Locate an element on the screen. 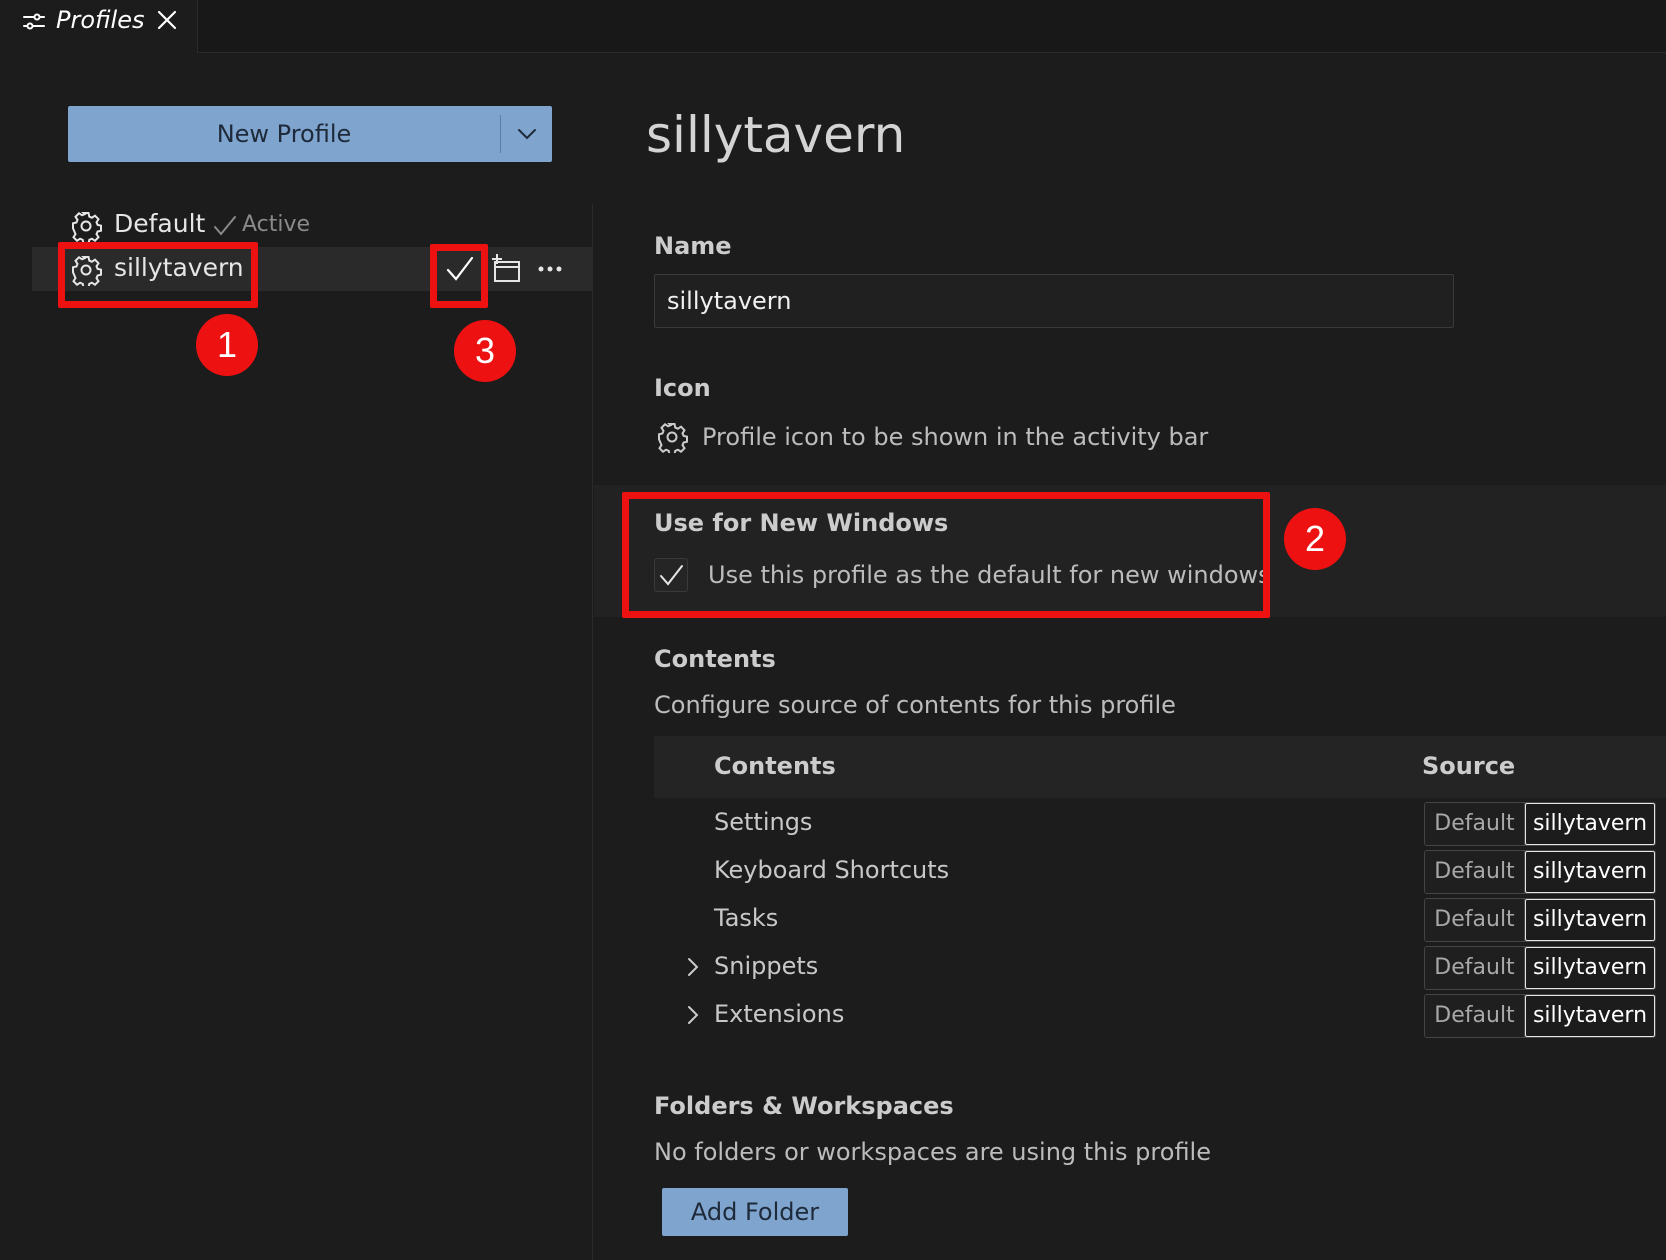 The width and height of the screenshot is (1666, 1260). tab-profiles: Profiles is located at coordinates (99, 26).